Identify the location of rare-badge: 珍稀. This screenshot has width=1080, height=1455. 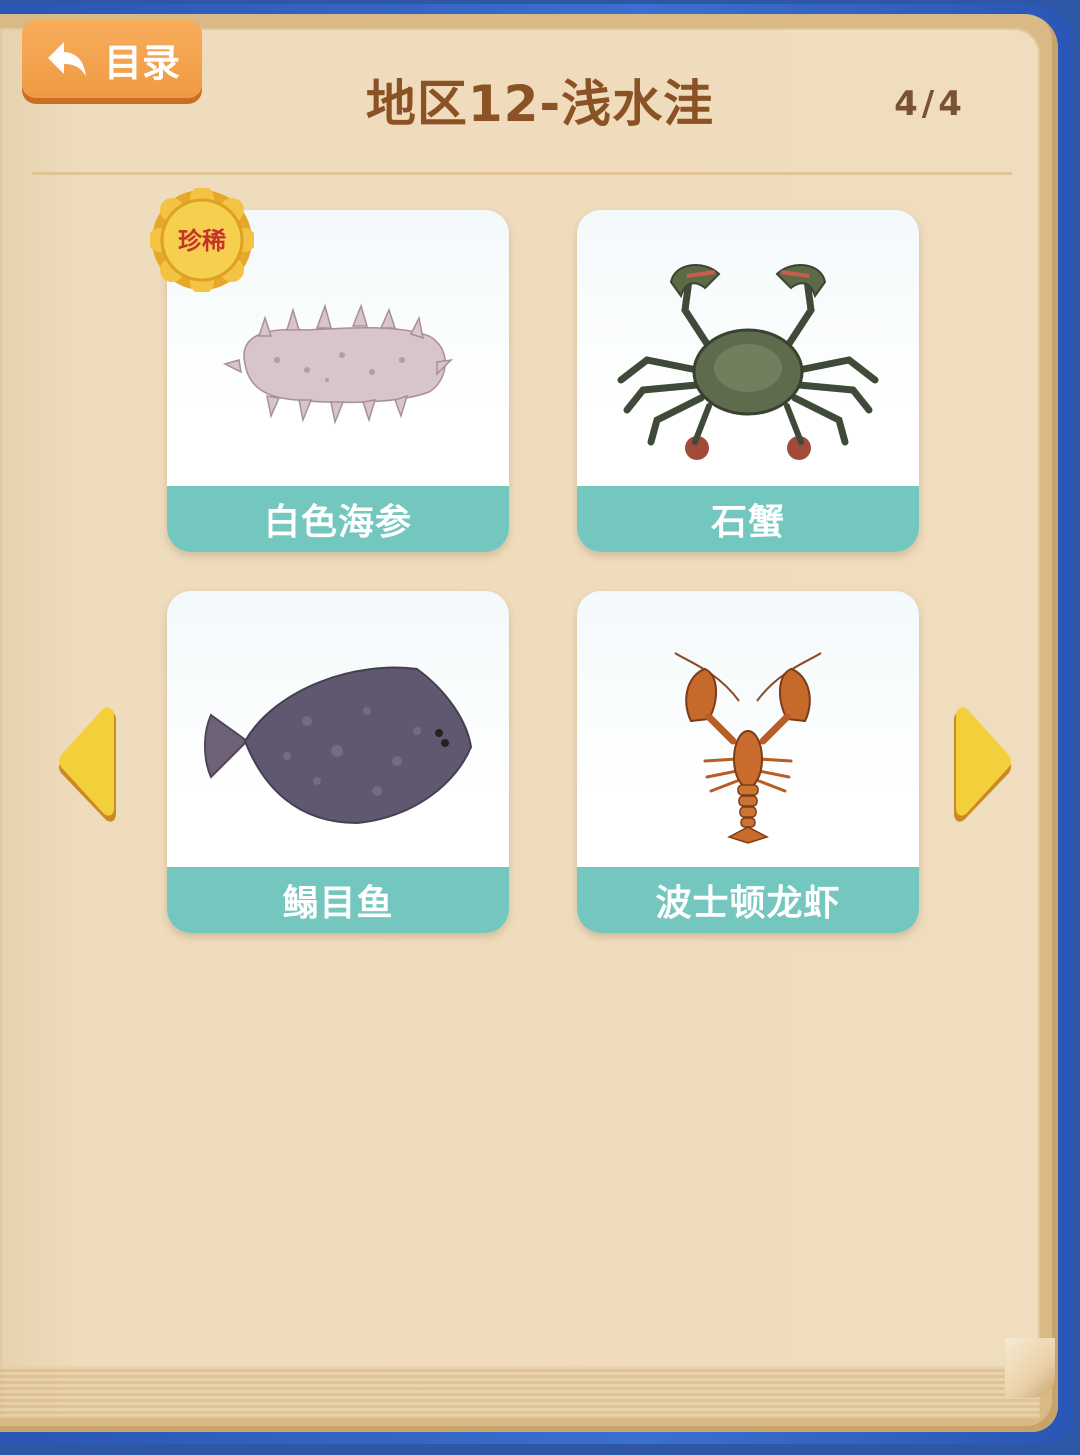
(202, 240).